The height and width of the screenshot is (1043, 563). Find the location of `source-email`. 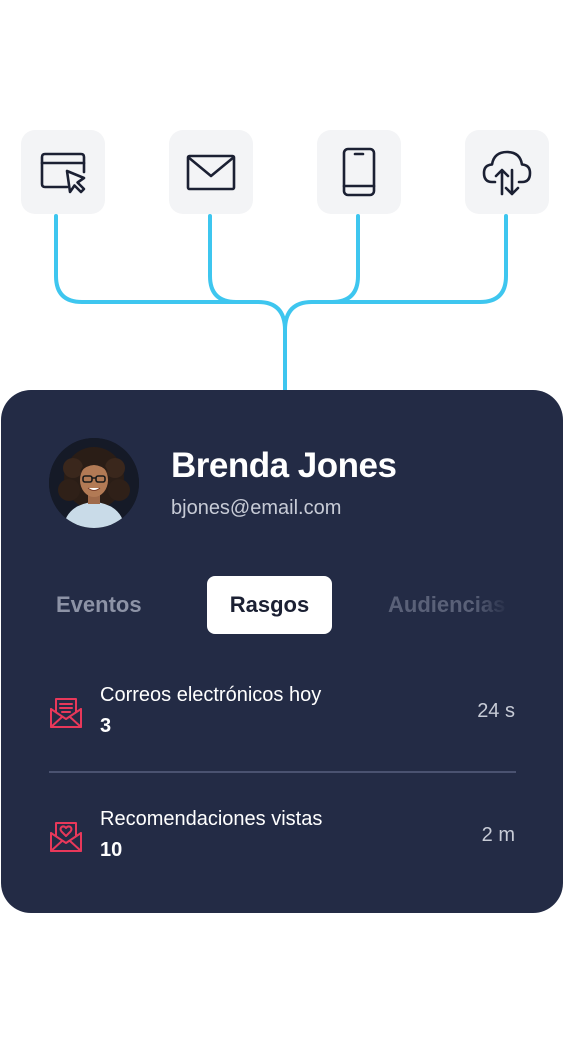

source-email is located at coordinates (211, 172).